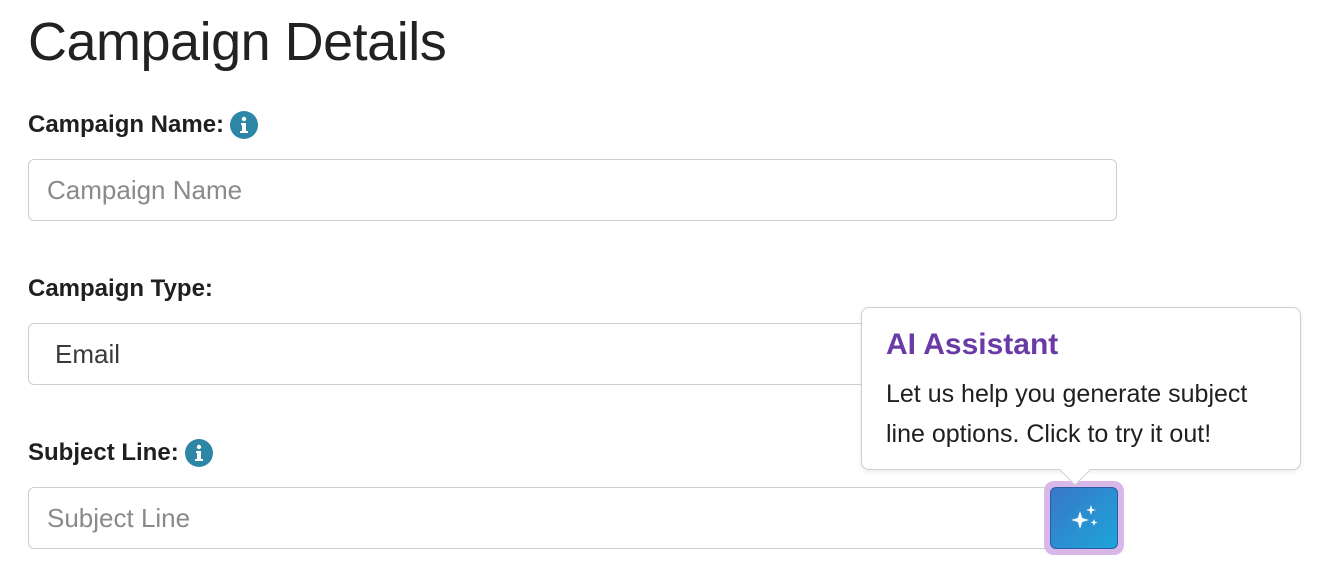 This screenshot has width=1332, height=586. I want to click on campaign-type-label-row: Campaign Type:, so click(120, 289).